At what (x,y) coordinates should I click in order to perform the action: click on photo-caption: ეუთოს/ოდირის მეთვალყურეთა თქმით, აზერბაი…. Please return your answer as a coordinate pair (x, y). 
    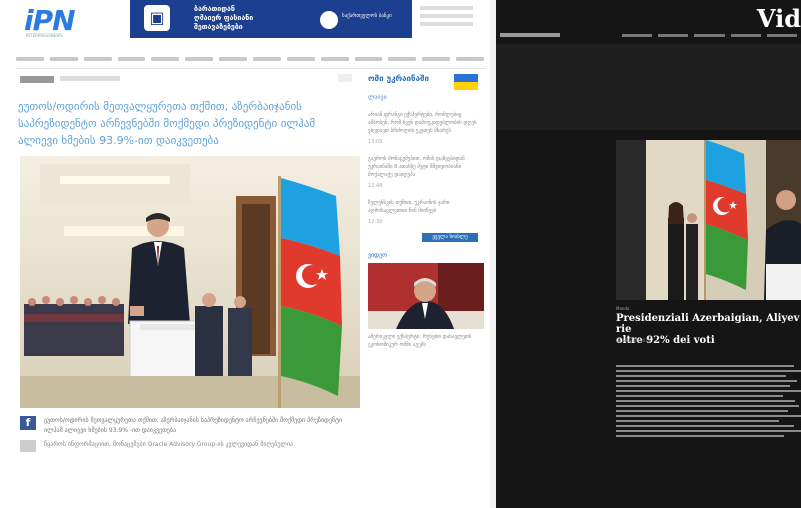
    Looking at the image, I should click on (193, 425).